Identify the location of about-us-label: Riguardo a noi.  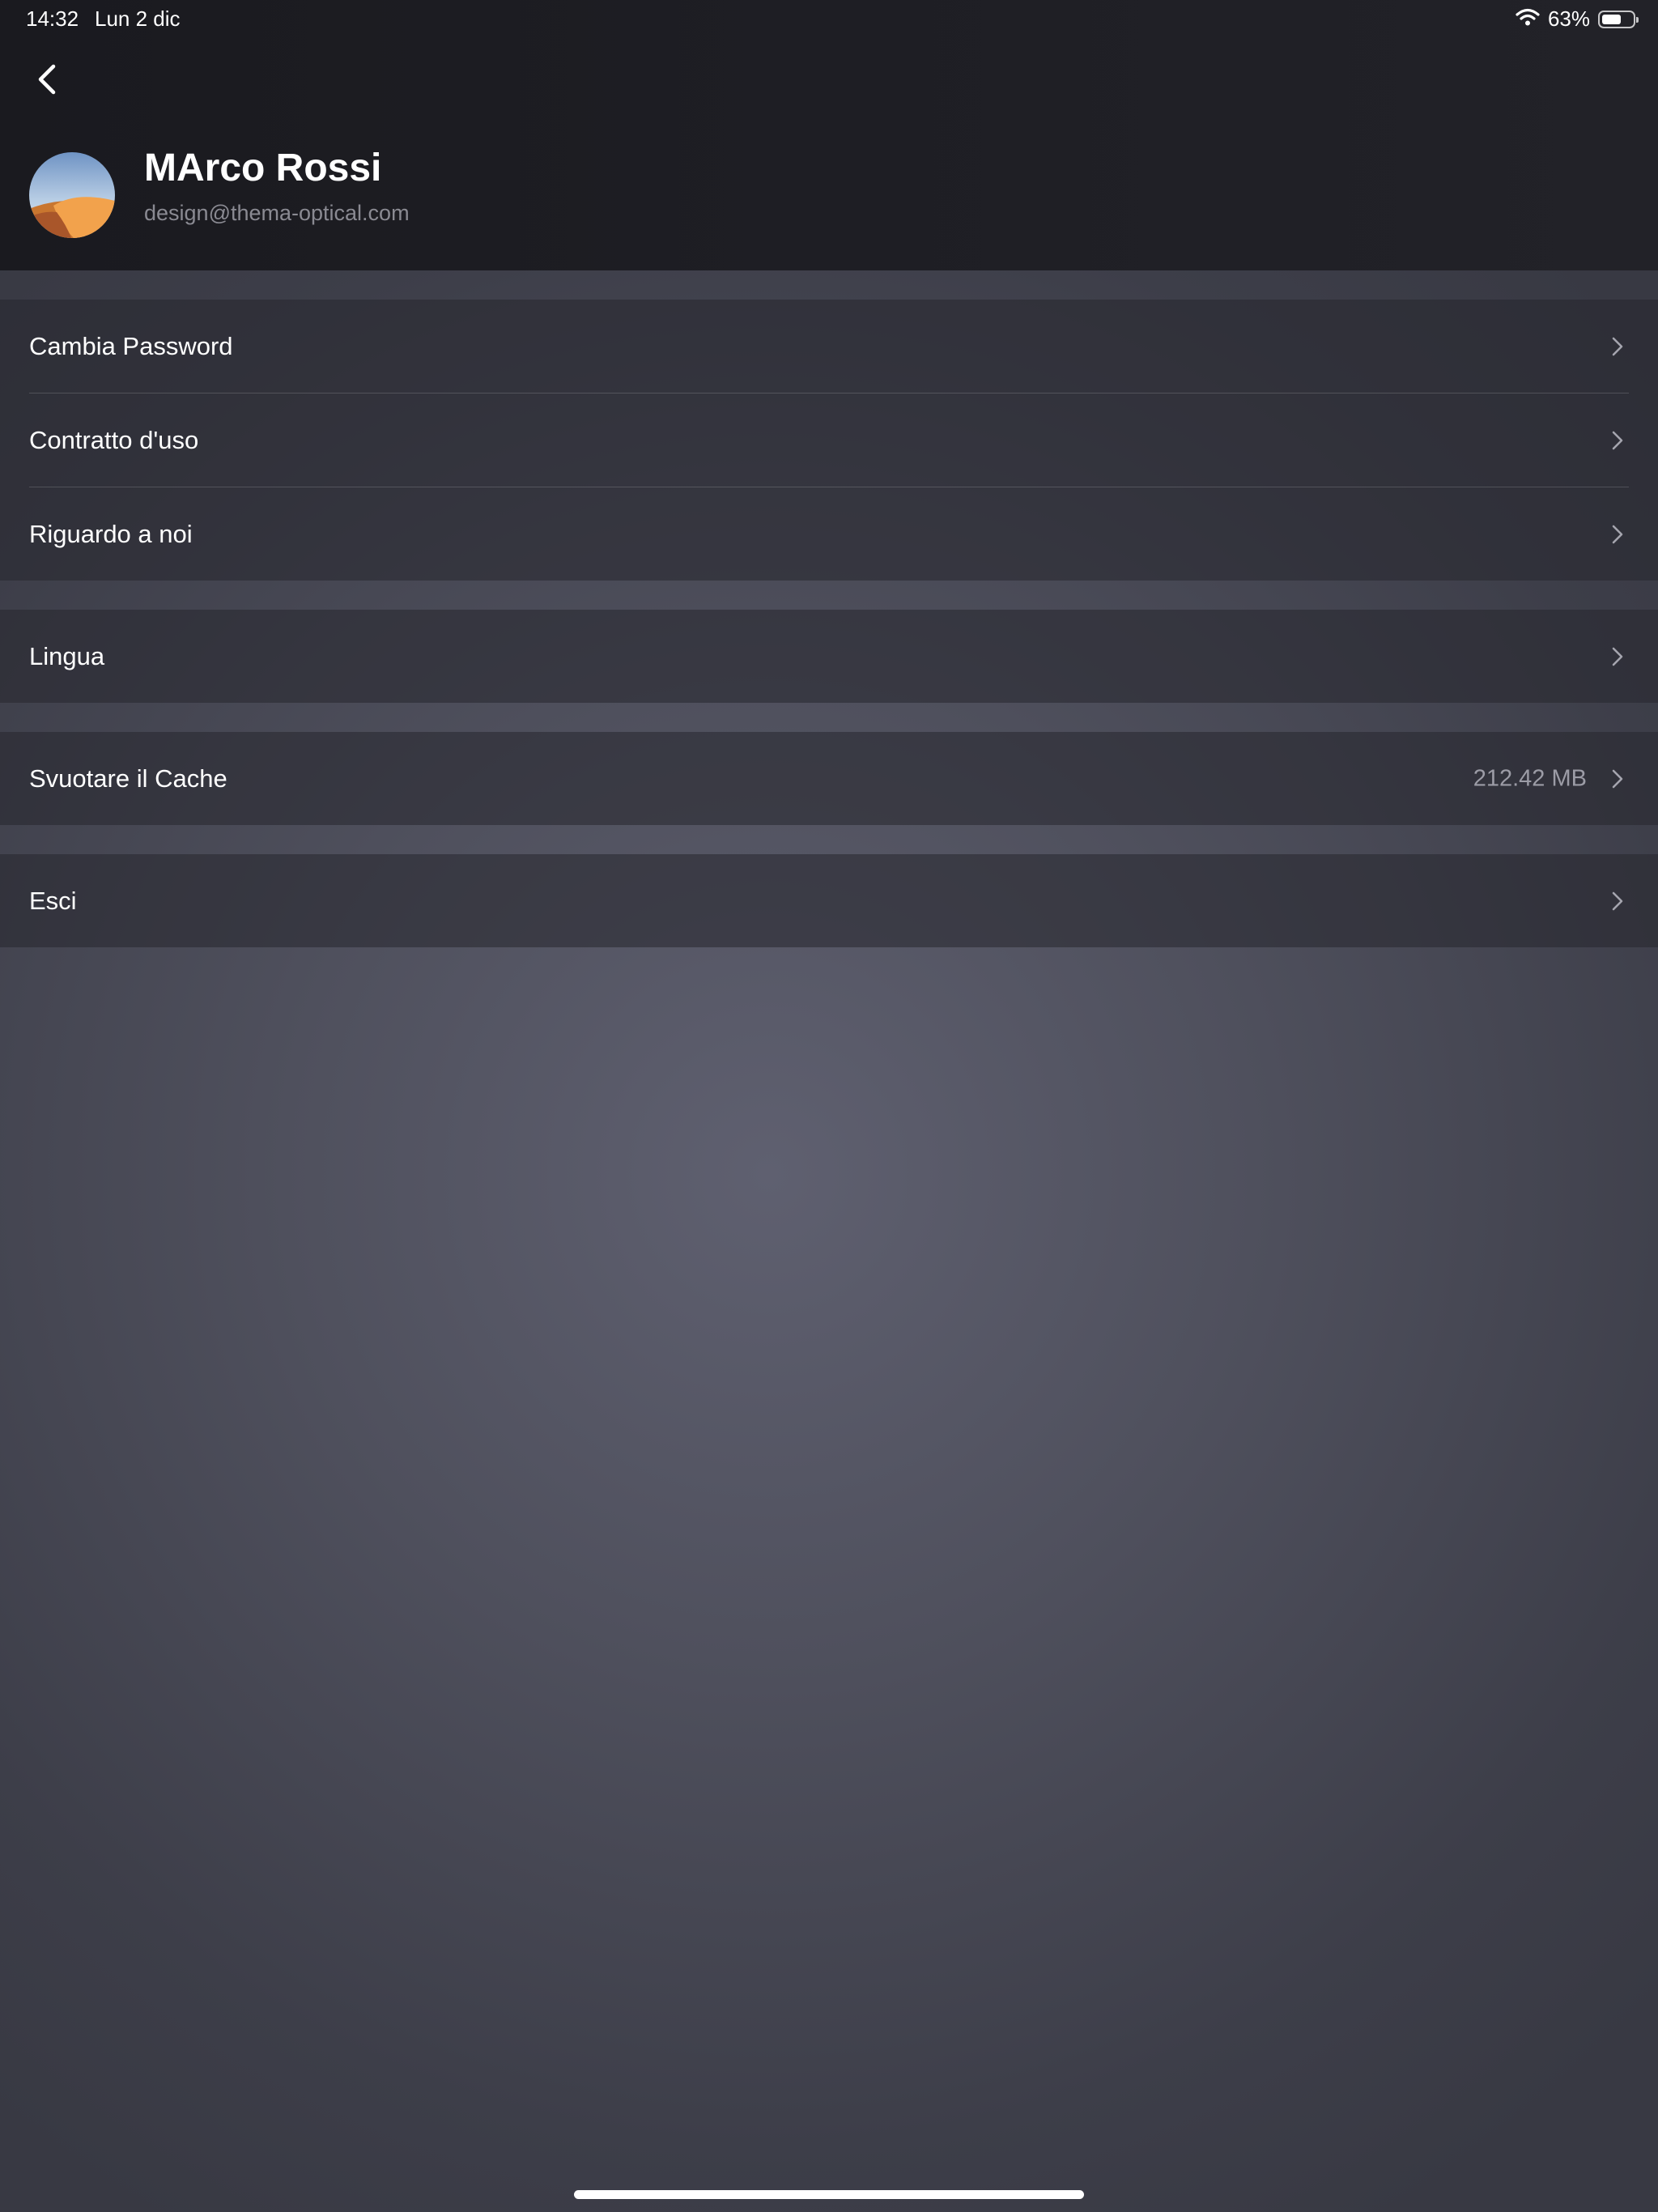
(111, 534).